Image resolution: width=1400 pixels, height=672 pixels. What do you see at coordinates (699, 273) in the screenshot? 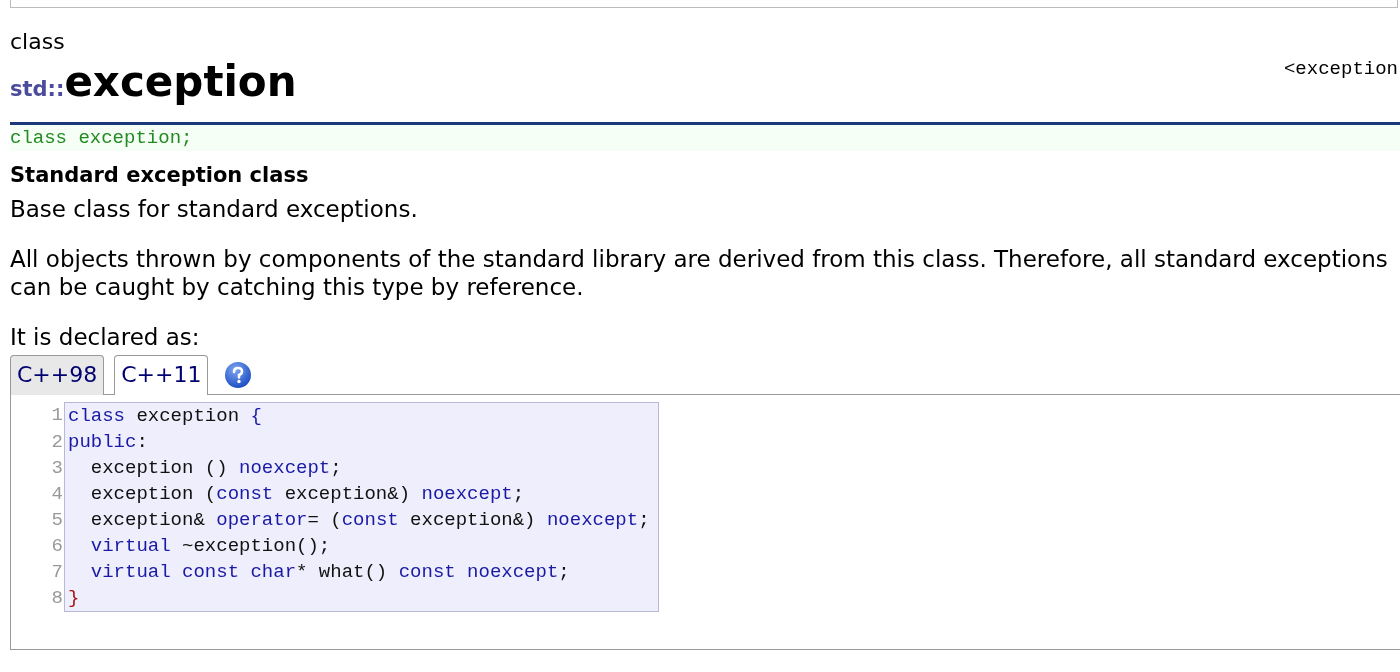
I see `description-paragraph: All objects thrown by components of the standard library are derived from this class. Therefore, all standard exceptions can be caught by catching this type by reference.` at bounding box center [699, 273].